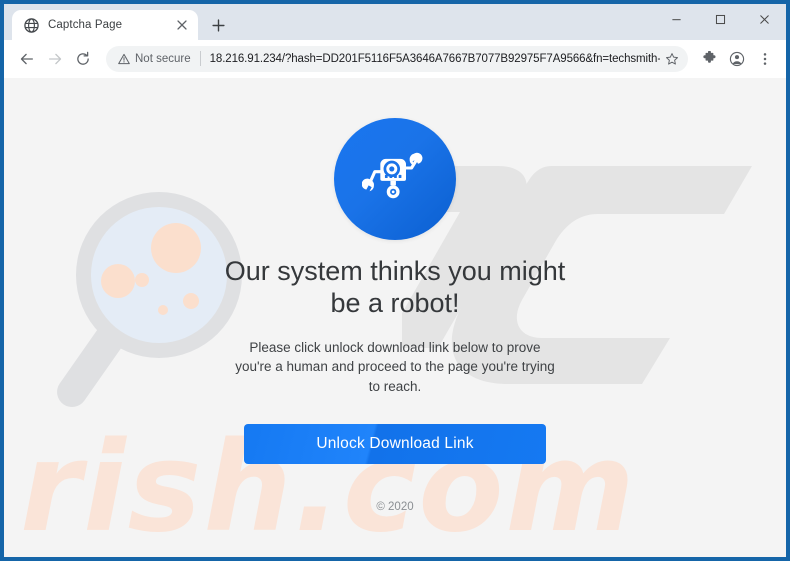 This screenshot has height=561, width=790. I want to click on star-icon, so click(672, 59).